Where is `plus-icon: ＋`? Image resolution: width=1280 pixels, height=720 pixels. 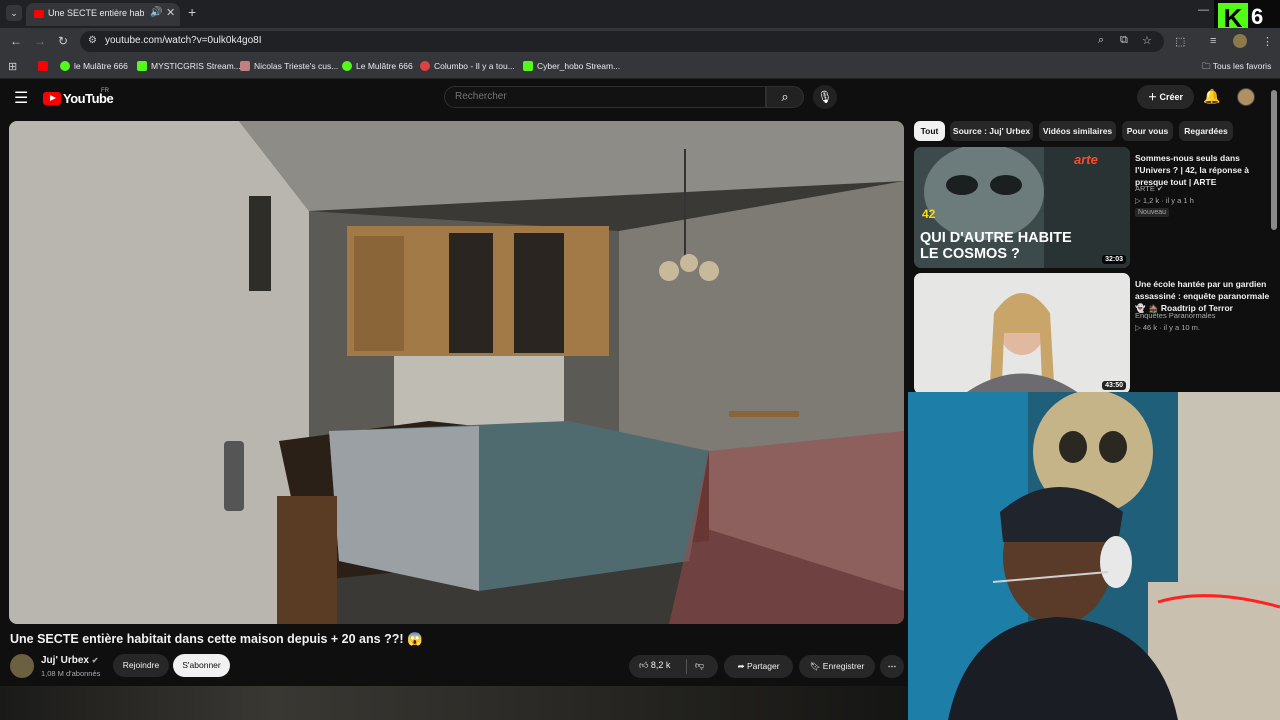
plus-icon: ＋ is located at coordinates (1152, 97).